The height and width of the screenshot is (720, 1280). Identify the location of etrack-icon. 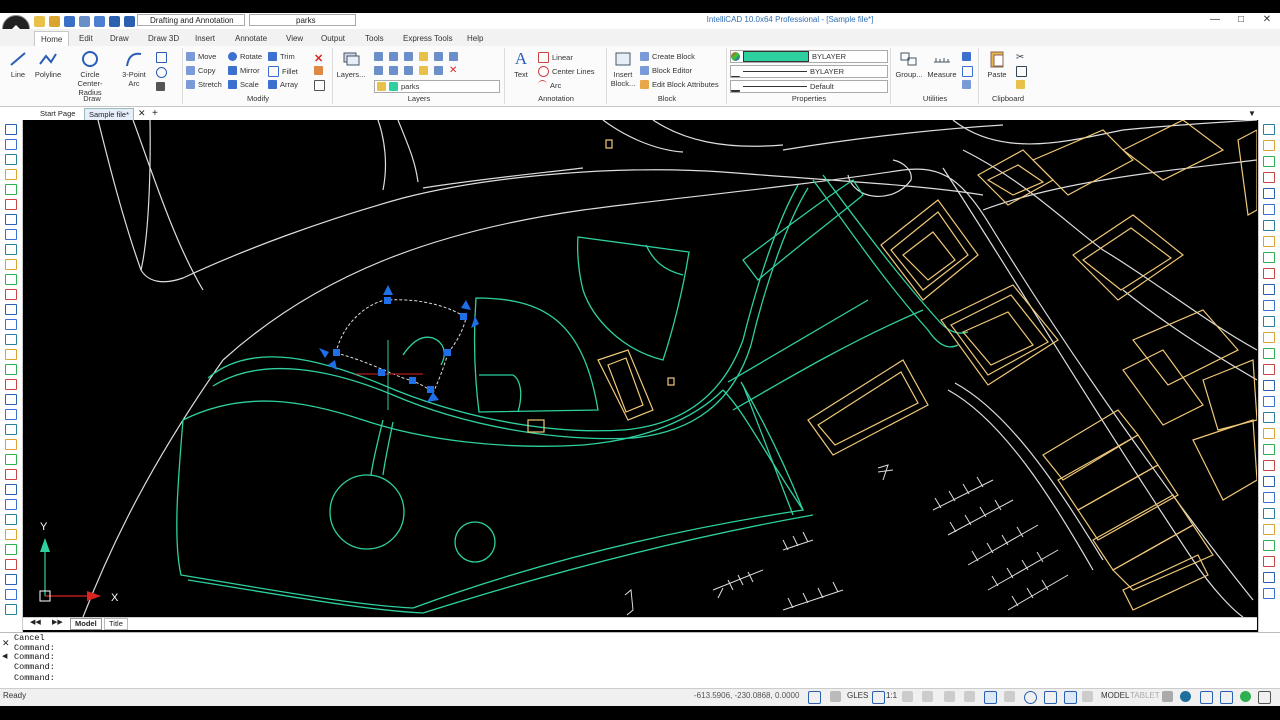
(969, 696).